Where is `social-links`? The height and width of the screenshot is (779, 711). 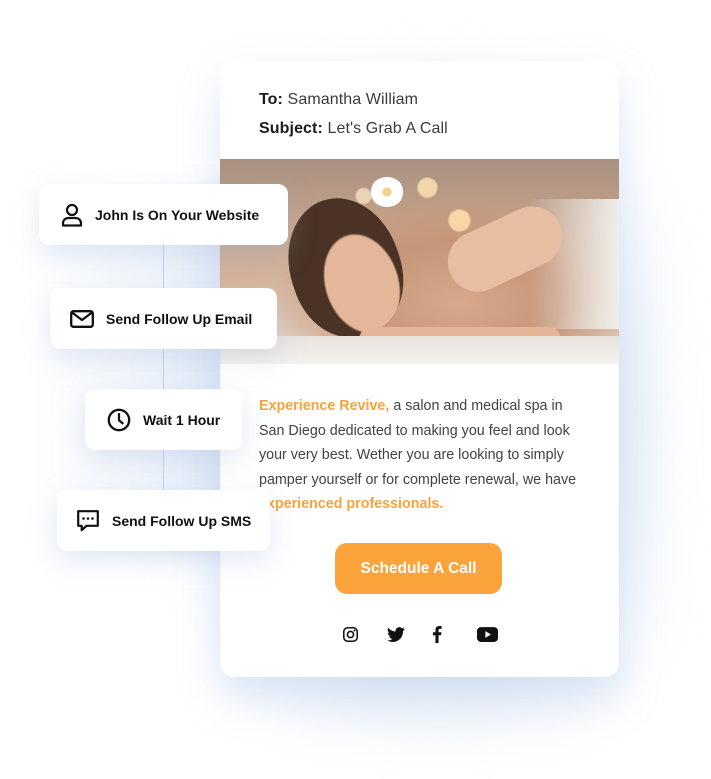 social-links is located at coordinates (432, 634).